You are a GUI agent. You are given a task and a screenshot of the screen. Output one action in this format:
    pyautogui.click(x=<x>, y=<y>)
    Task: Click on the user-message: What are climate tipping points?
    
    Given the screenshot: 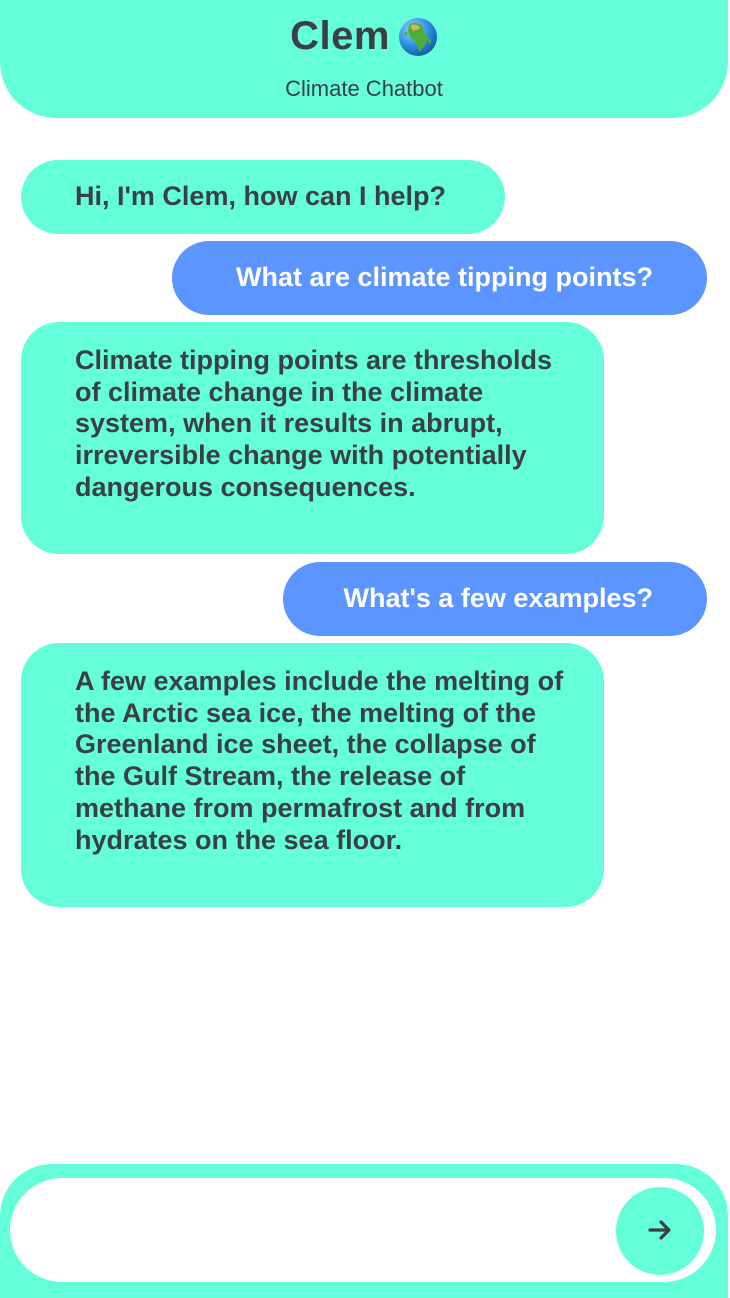 What is the action you would take?
    pyautogui.click(x=439, y=278)
    